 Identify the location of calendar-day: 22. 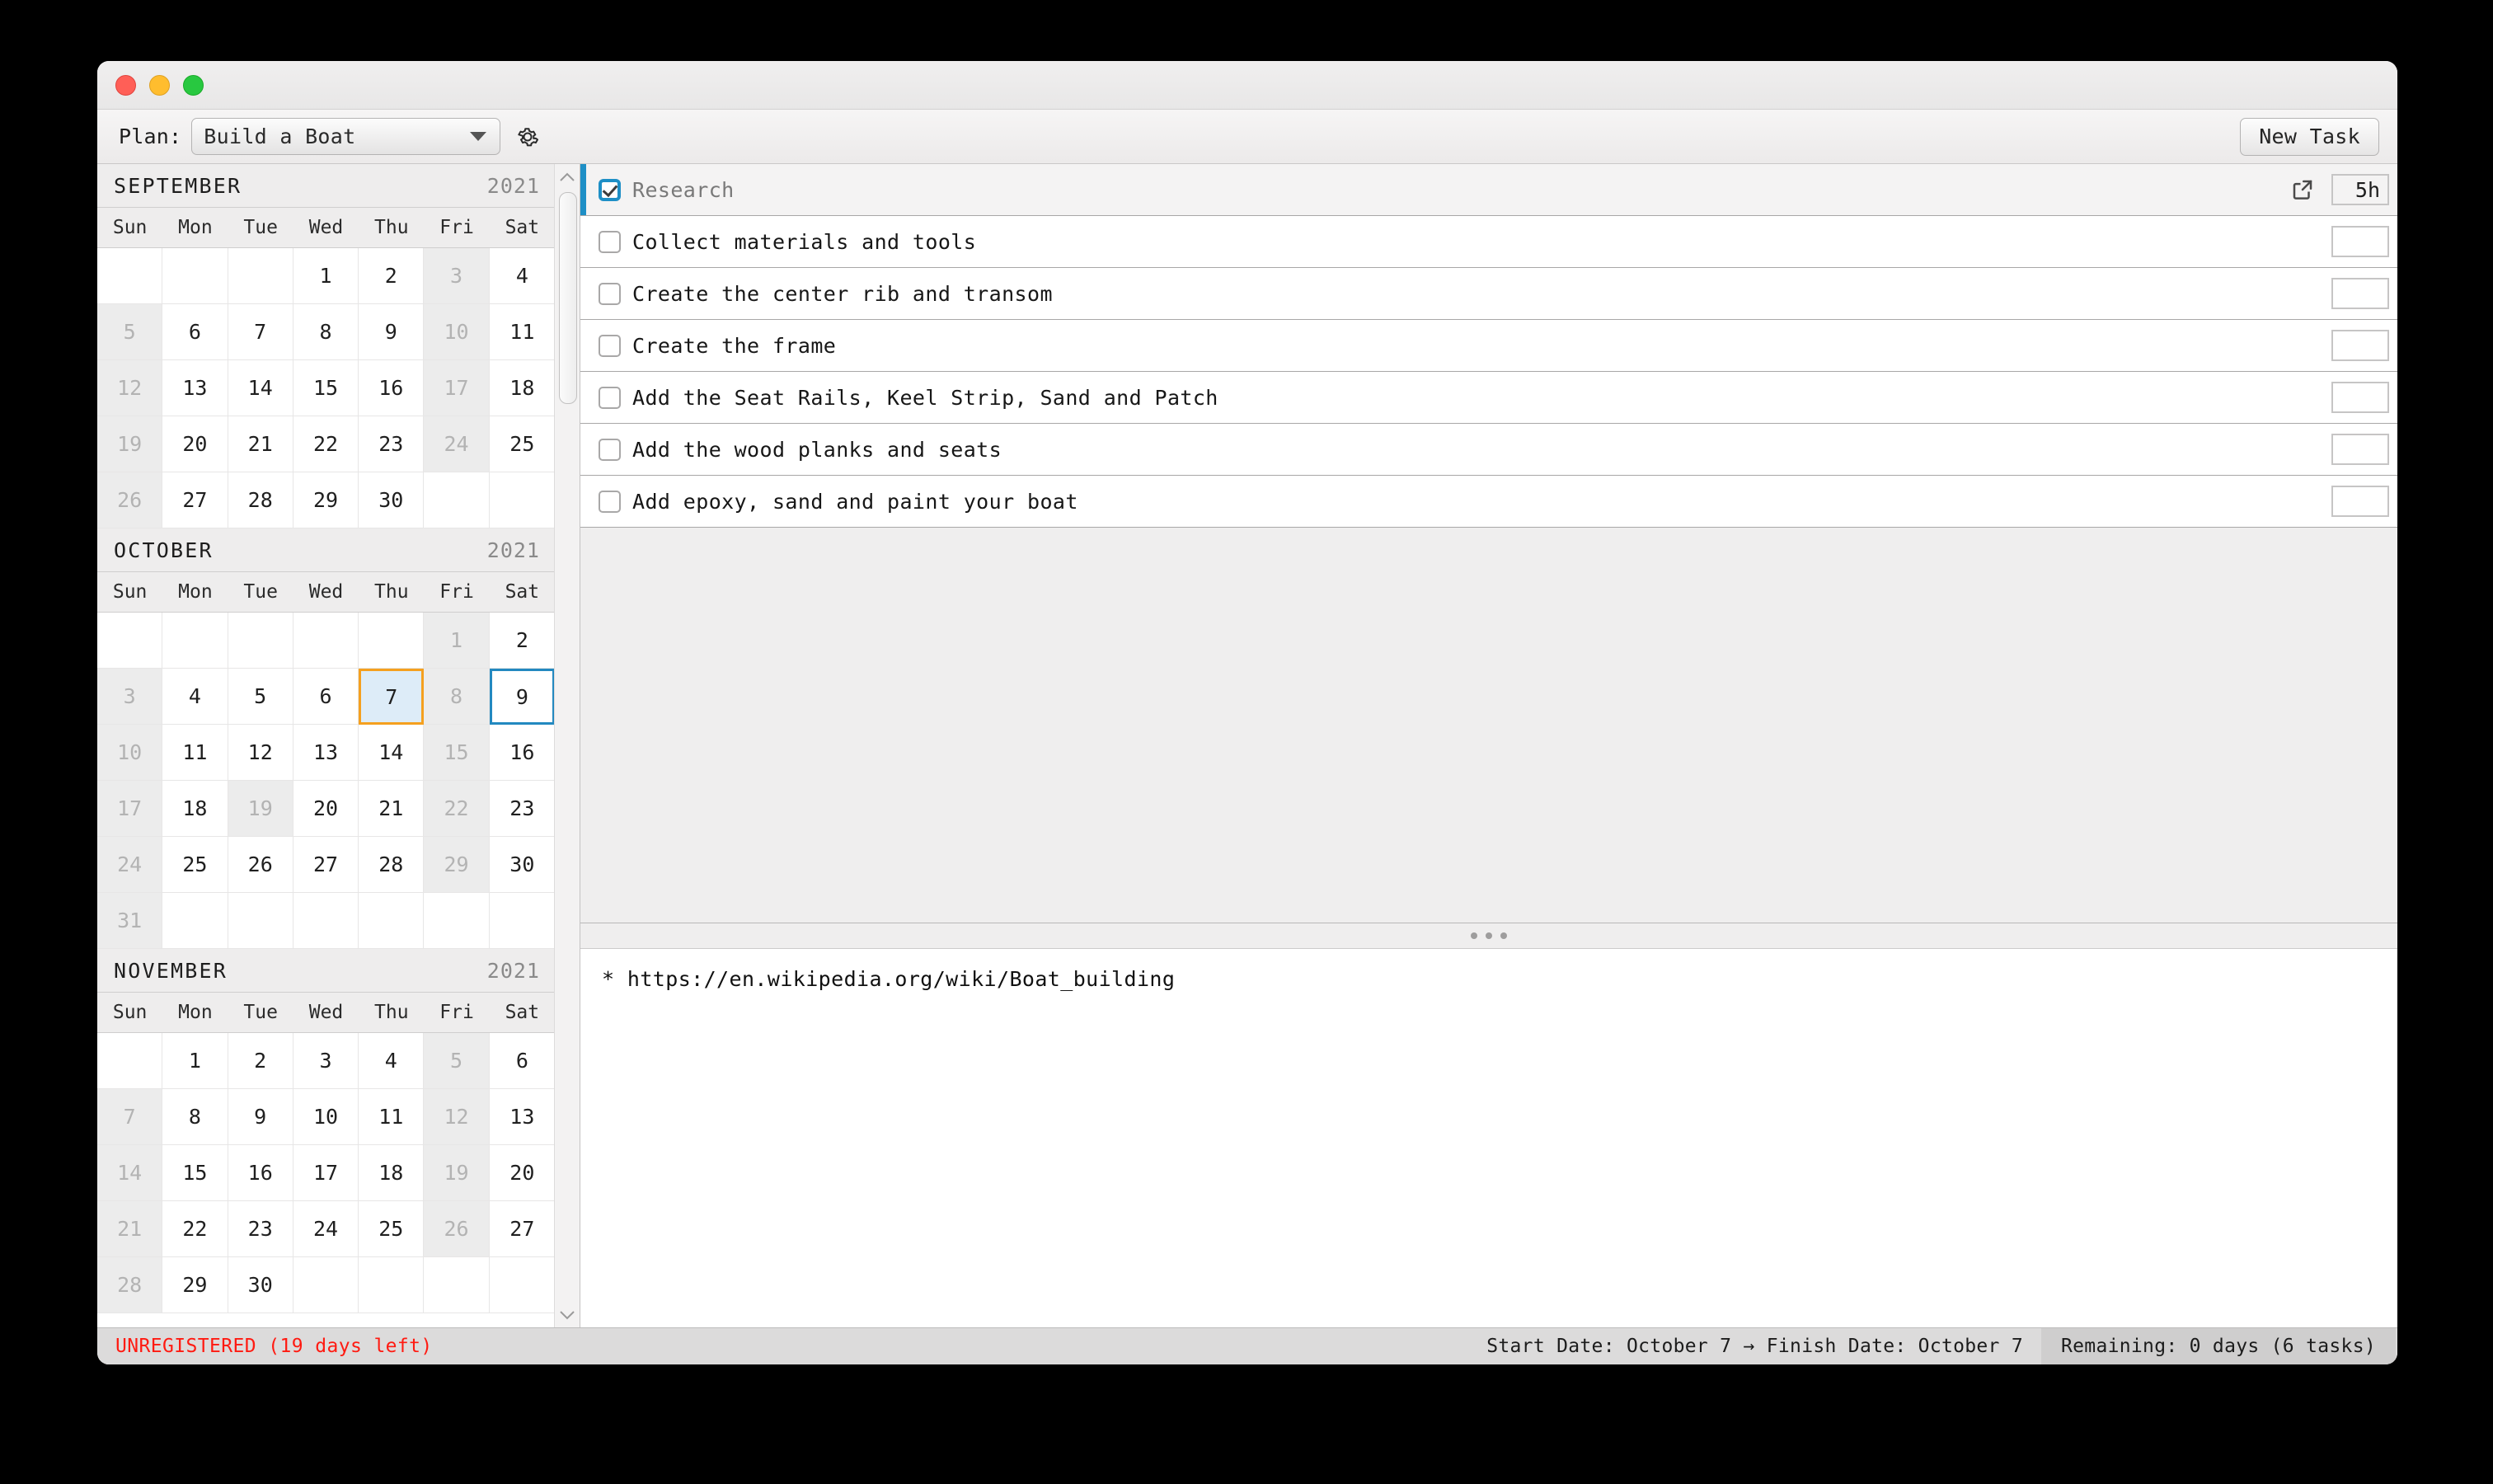
(195, 1229).